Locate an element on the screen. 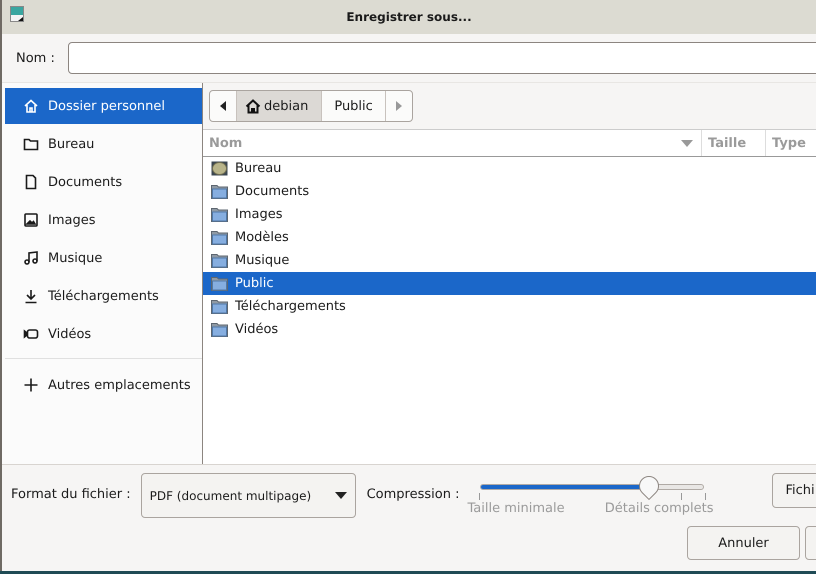 The image size is (816, 574). sidebar-item: Images is located at coordinates (103, 220).